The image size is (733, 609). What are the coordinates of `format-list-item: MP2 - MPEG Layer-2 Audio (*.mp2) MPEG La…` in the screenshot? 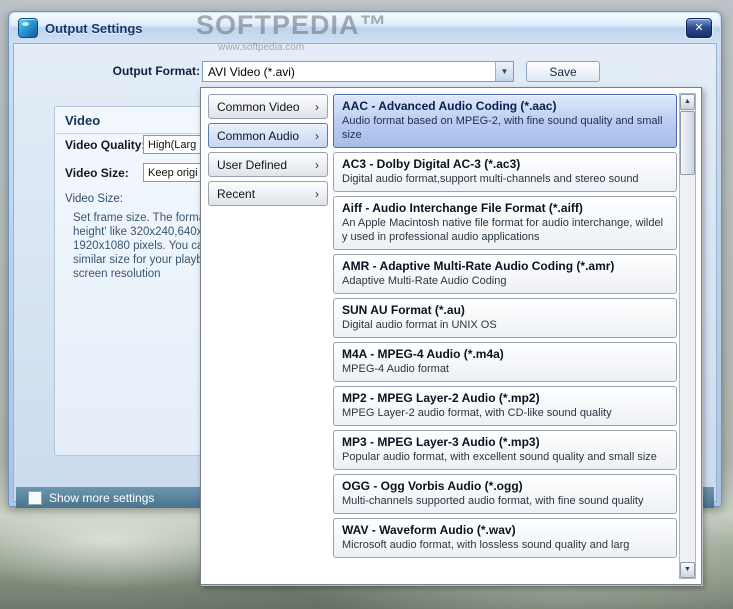 It's located at (505, 406).